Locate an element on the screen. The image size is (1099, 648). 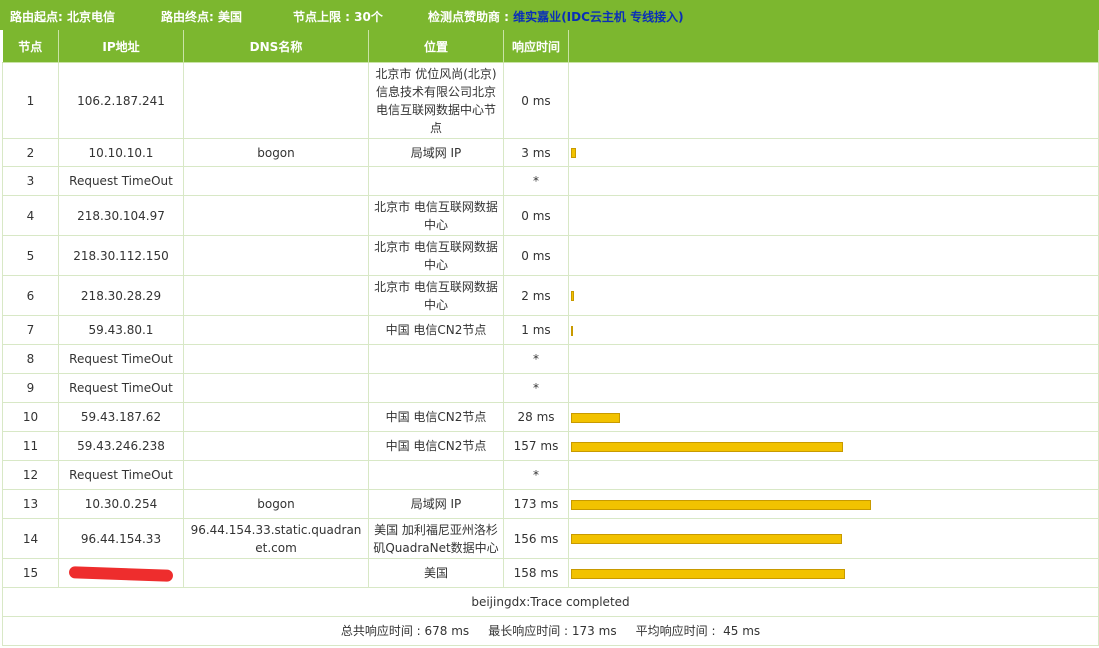
ip-cell: 218.30.112.150 is located at coordinates (121, 255).